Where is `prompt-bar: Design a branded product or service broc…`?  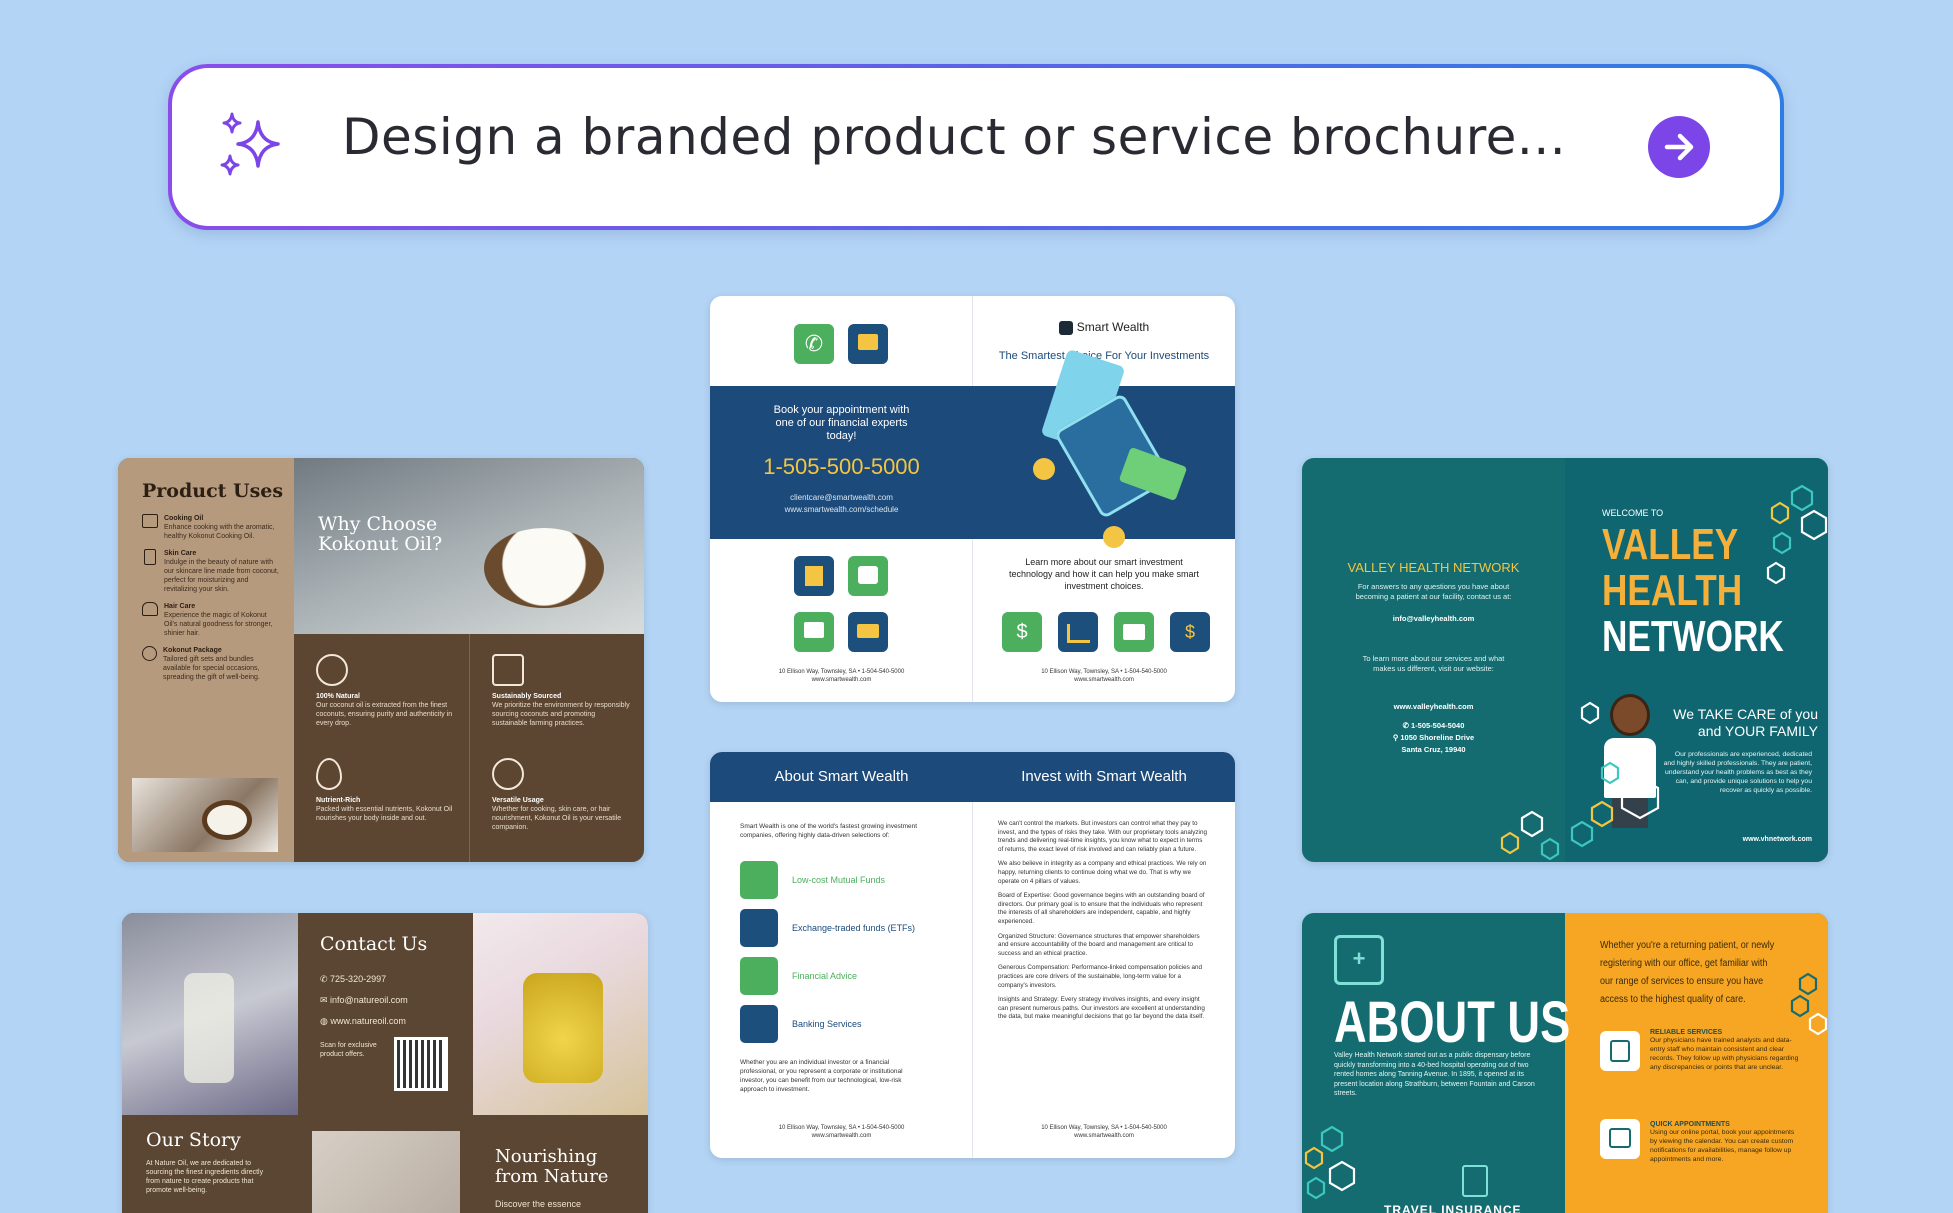 prompt-bar: Design a branded product or service broc… is located at coordinates (976, 147).